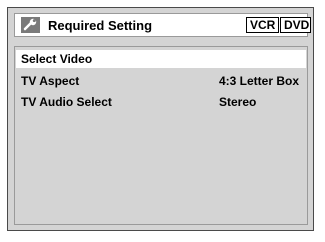  What do you see at coordinates (100, 25) in the screenshot?
I see `page-title: Required Setting` at bounding box center [100, 25].